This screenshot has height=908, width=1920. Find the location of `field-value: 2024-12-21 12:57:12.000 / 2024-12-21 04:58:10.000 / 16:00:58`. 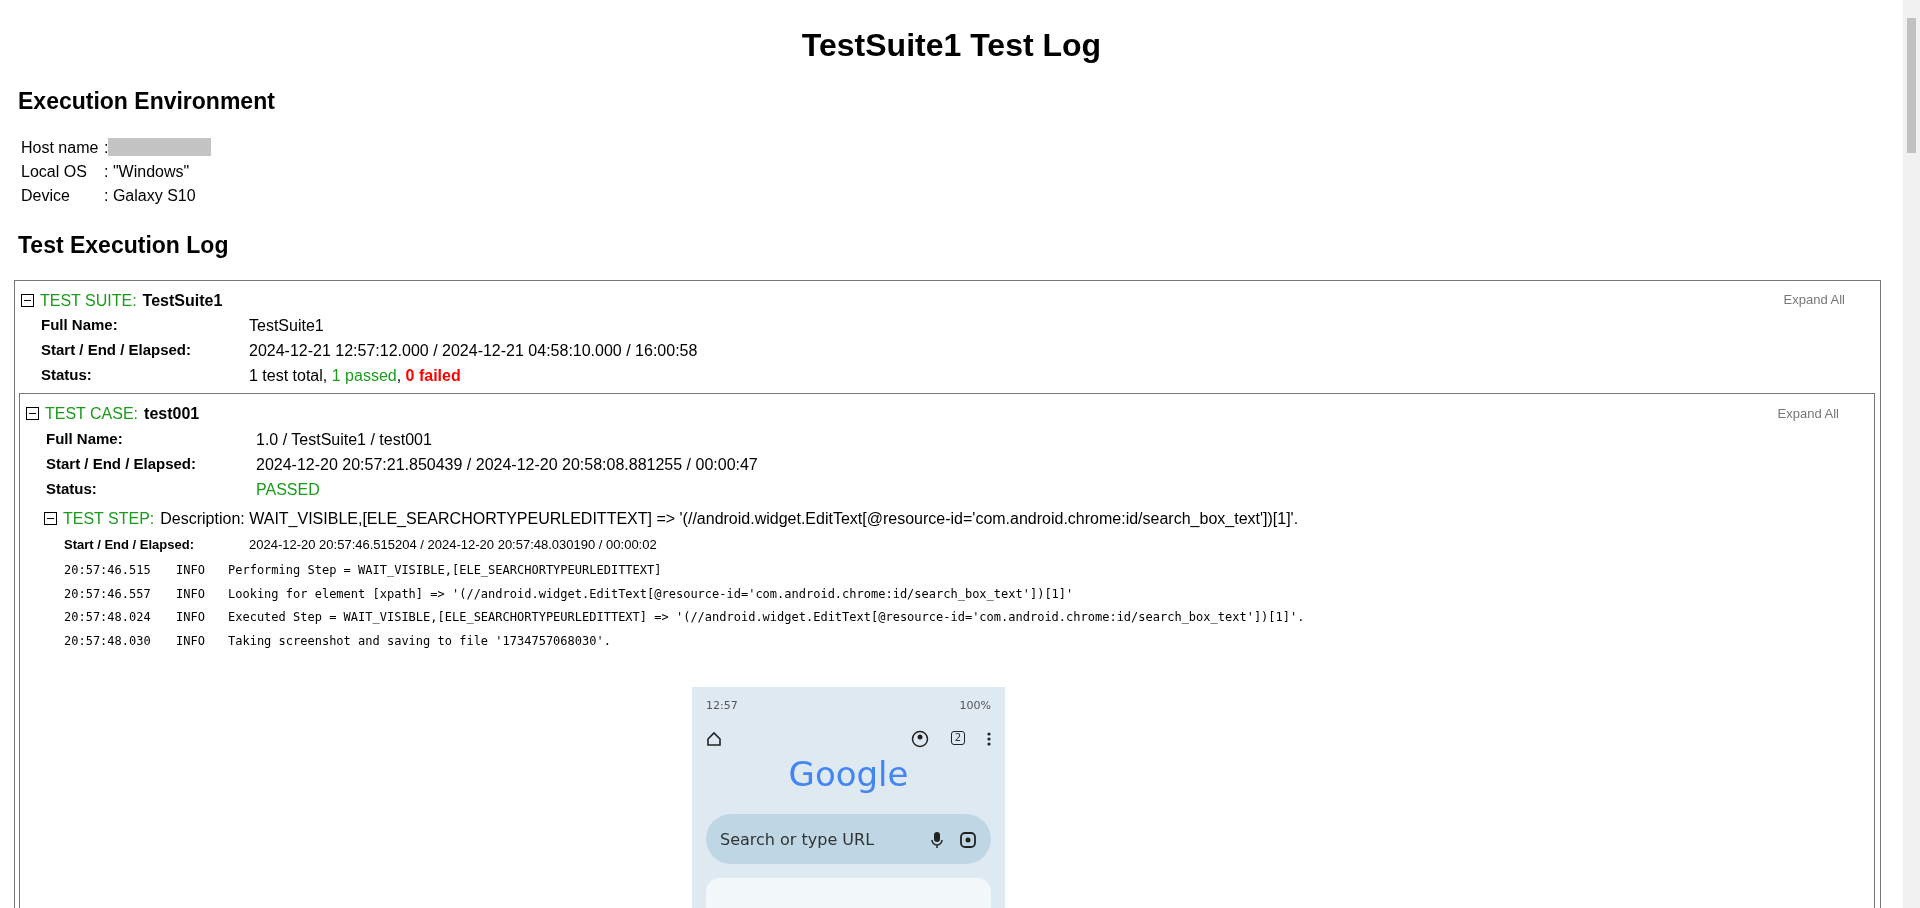

field-value: 2024-12-21 12:57:12.000 / 2024-12-21 04:58:10.000 / 16:00:58 is located at coordinates (473, 350).